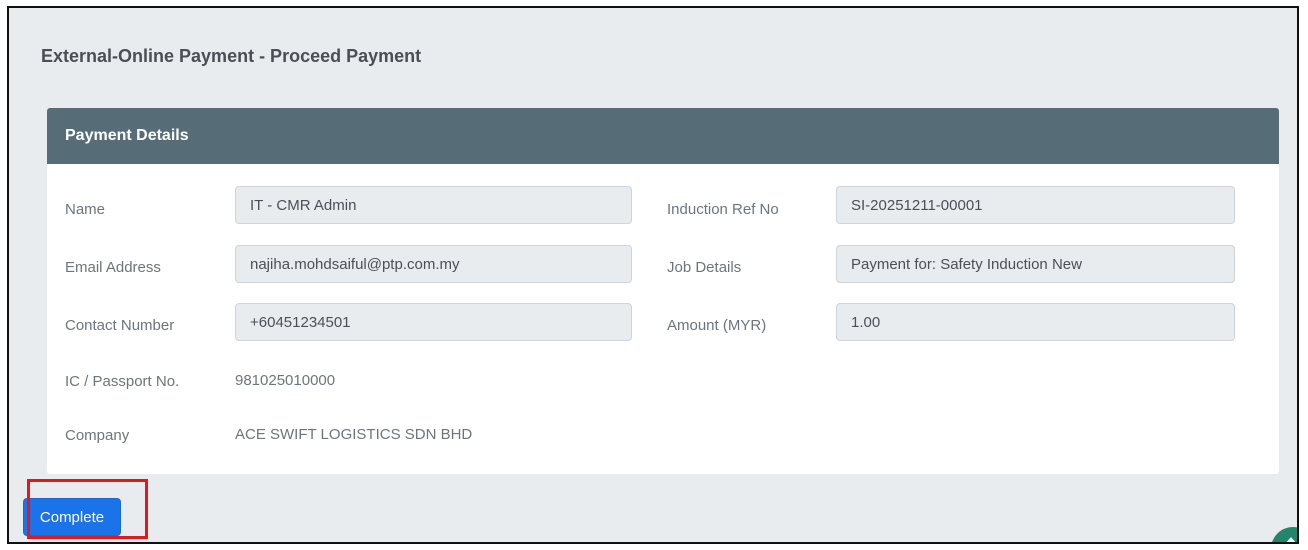  What do you see at coordinates (1284, 534) in the screenshot?
I see `scroll-top-button` at bounding box center [1284, 534].